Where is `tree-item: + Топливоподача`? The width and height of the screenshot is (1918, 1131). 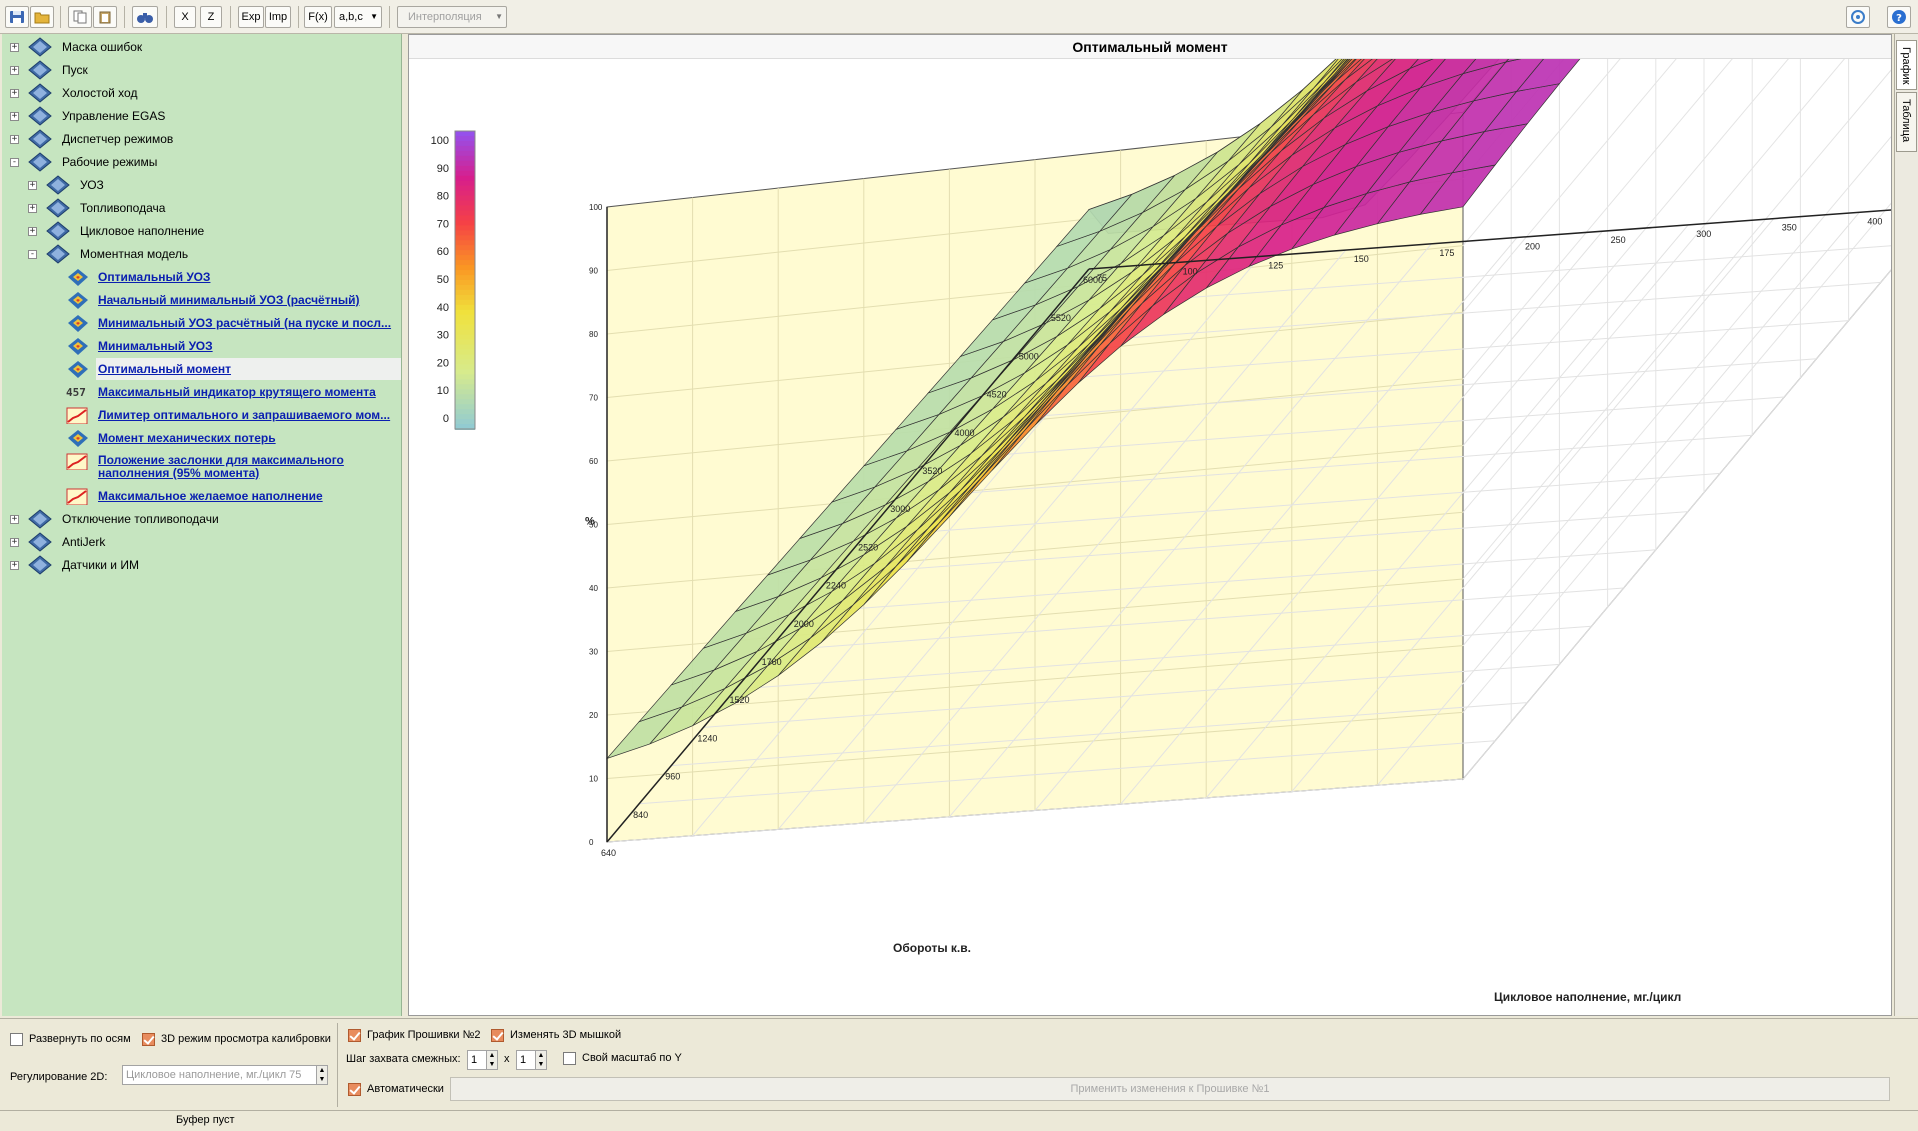 tree-item: + Топливоподача is located at coordinates (201, 208).